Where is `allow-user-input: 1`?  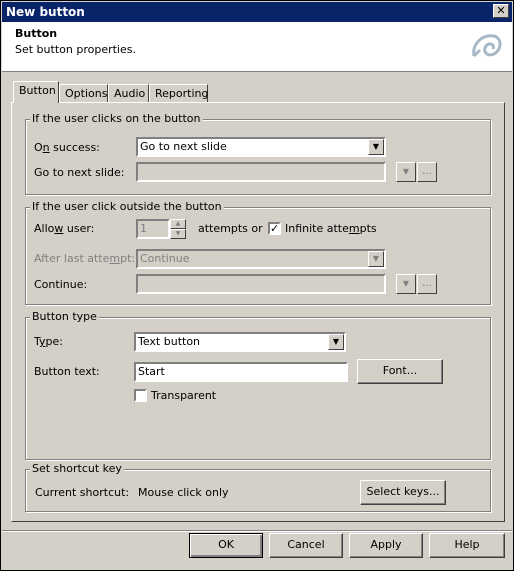
allow-user-input: 1 is located at coordinates (153, 229).